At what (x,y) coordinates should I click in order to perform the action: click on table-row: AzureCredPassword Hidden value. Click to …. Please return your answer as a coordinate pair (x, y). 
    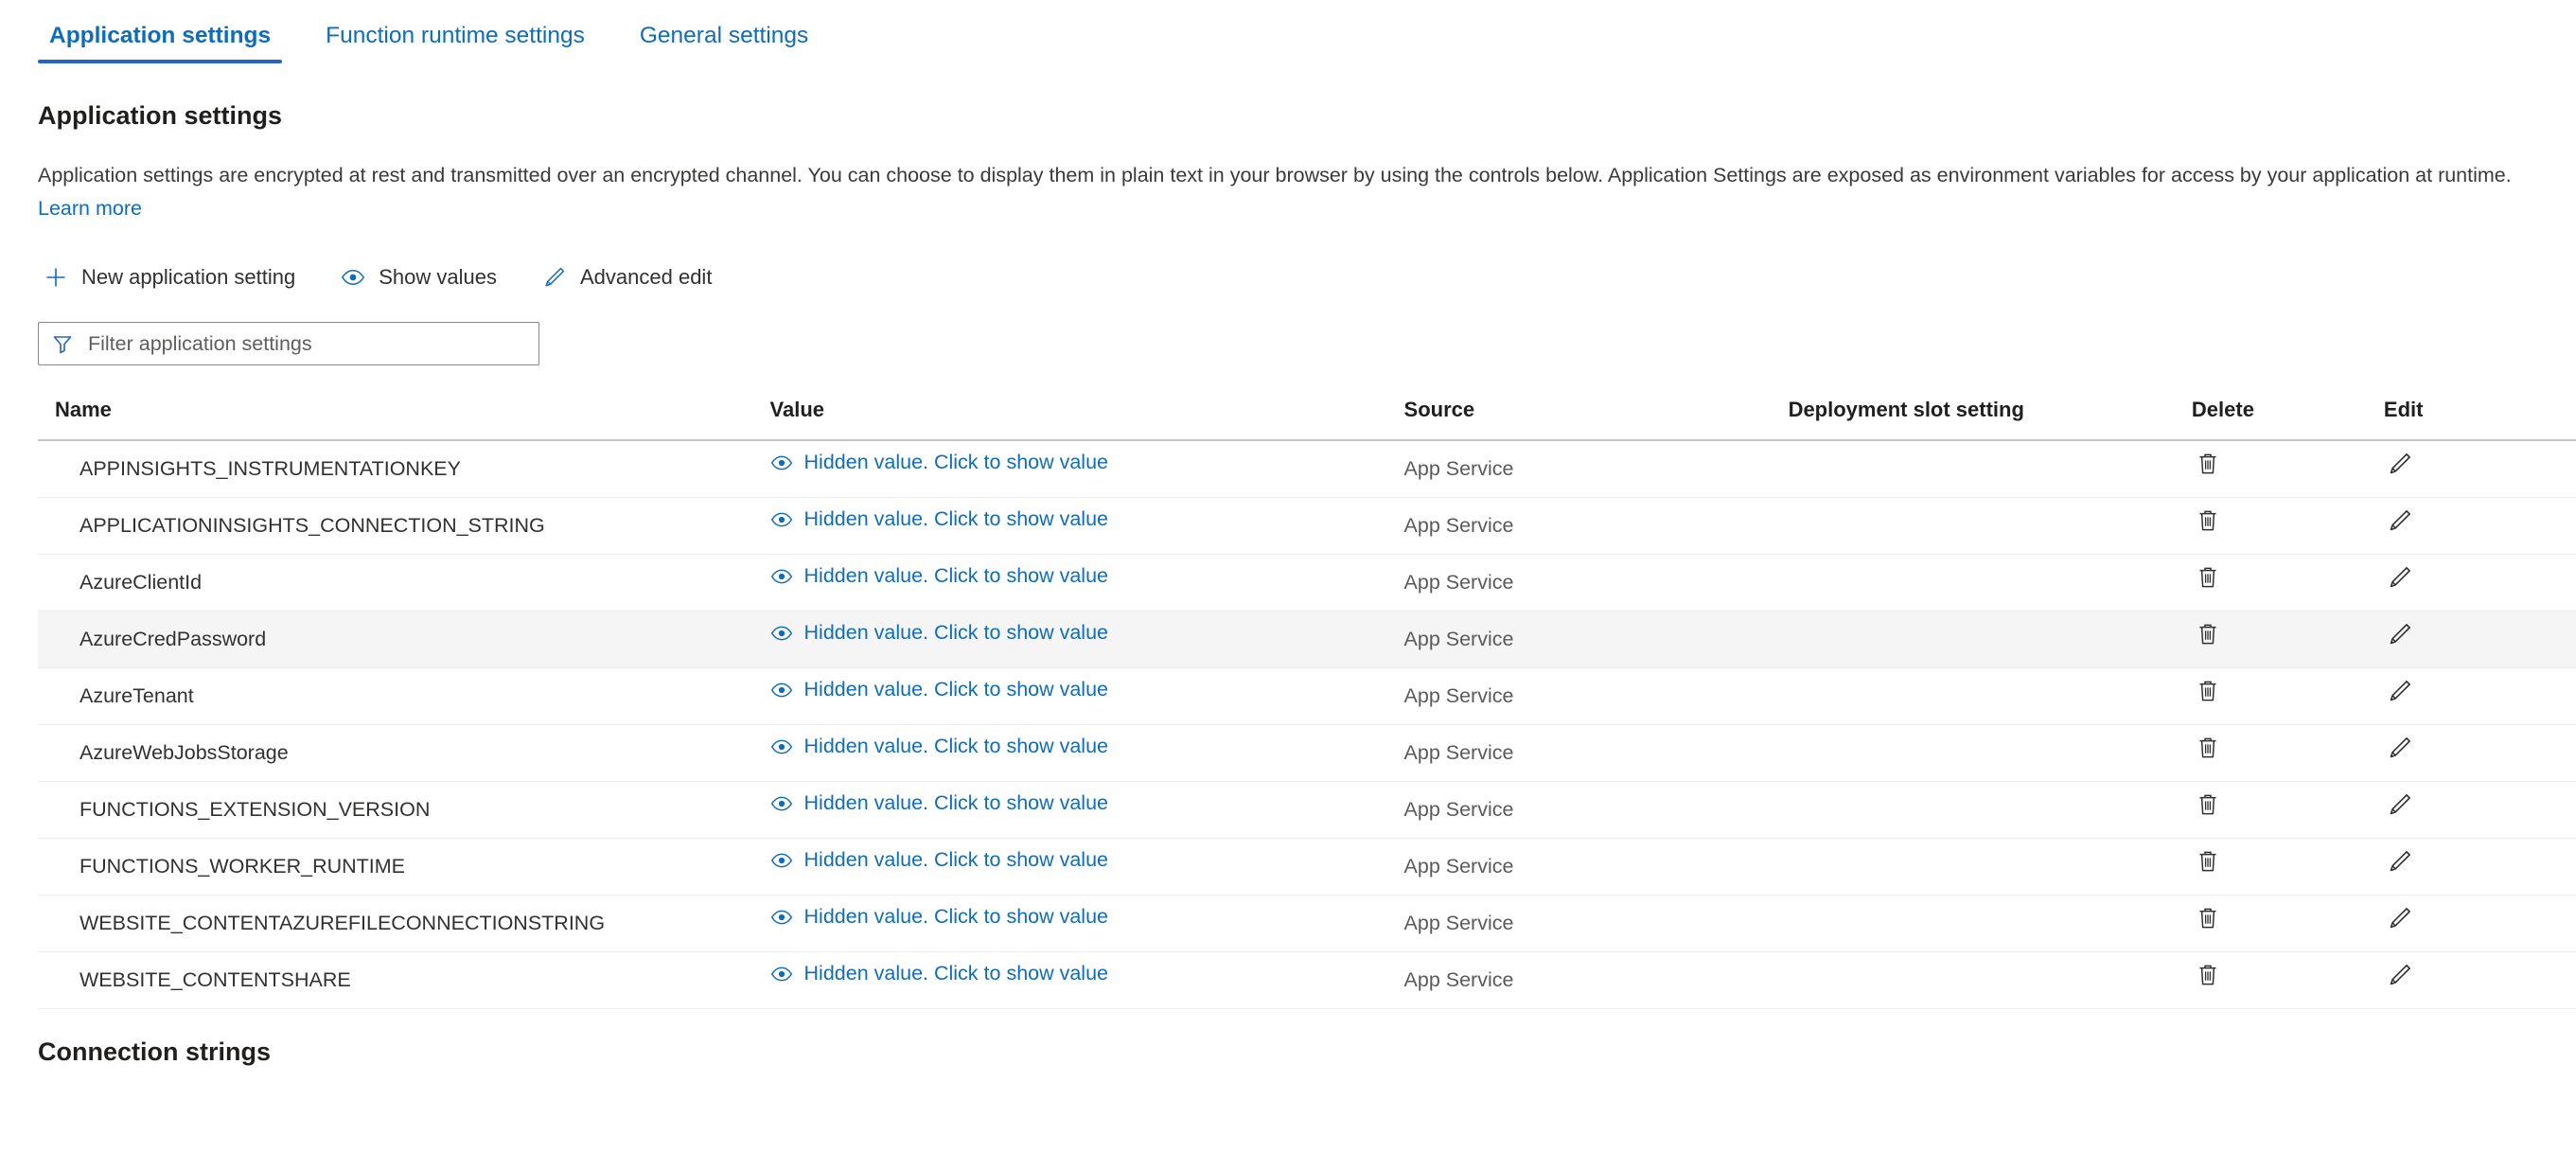
    Looking at the image, I should click on (1307, 640).